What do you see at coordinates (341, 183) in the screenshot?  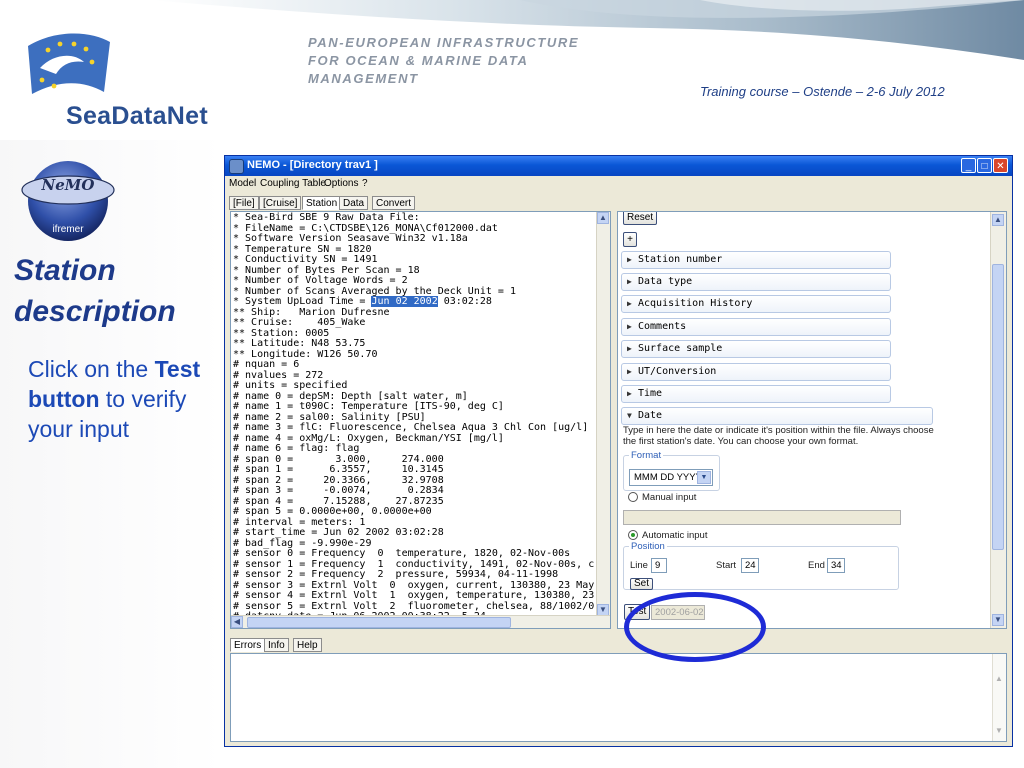 I see `menu-options: Options` at bounding box center [341, 183].